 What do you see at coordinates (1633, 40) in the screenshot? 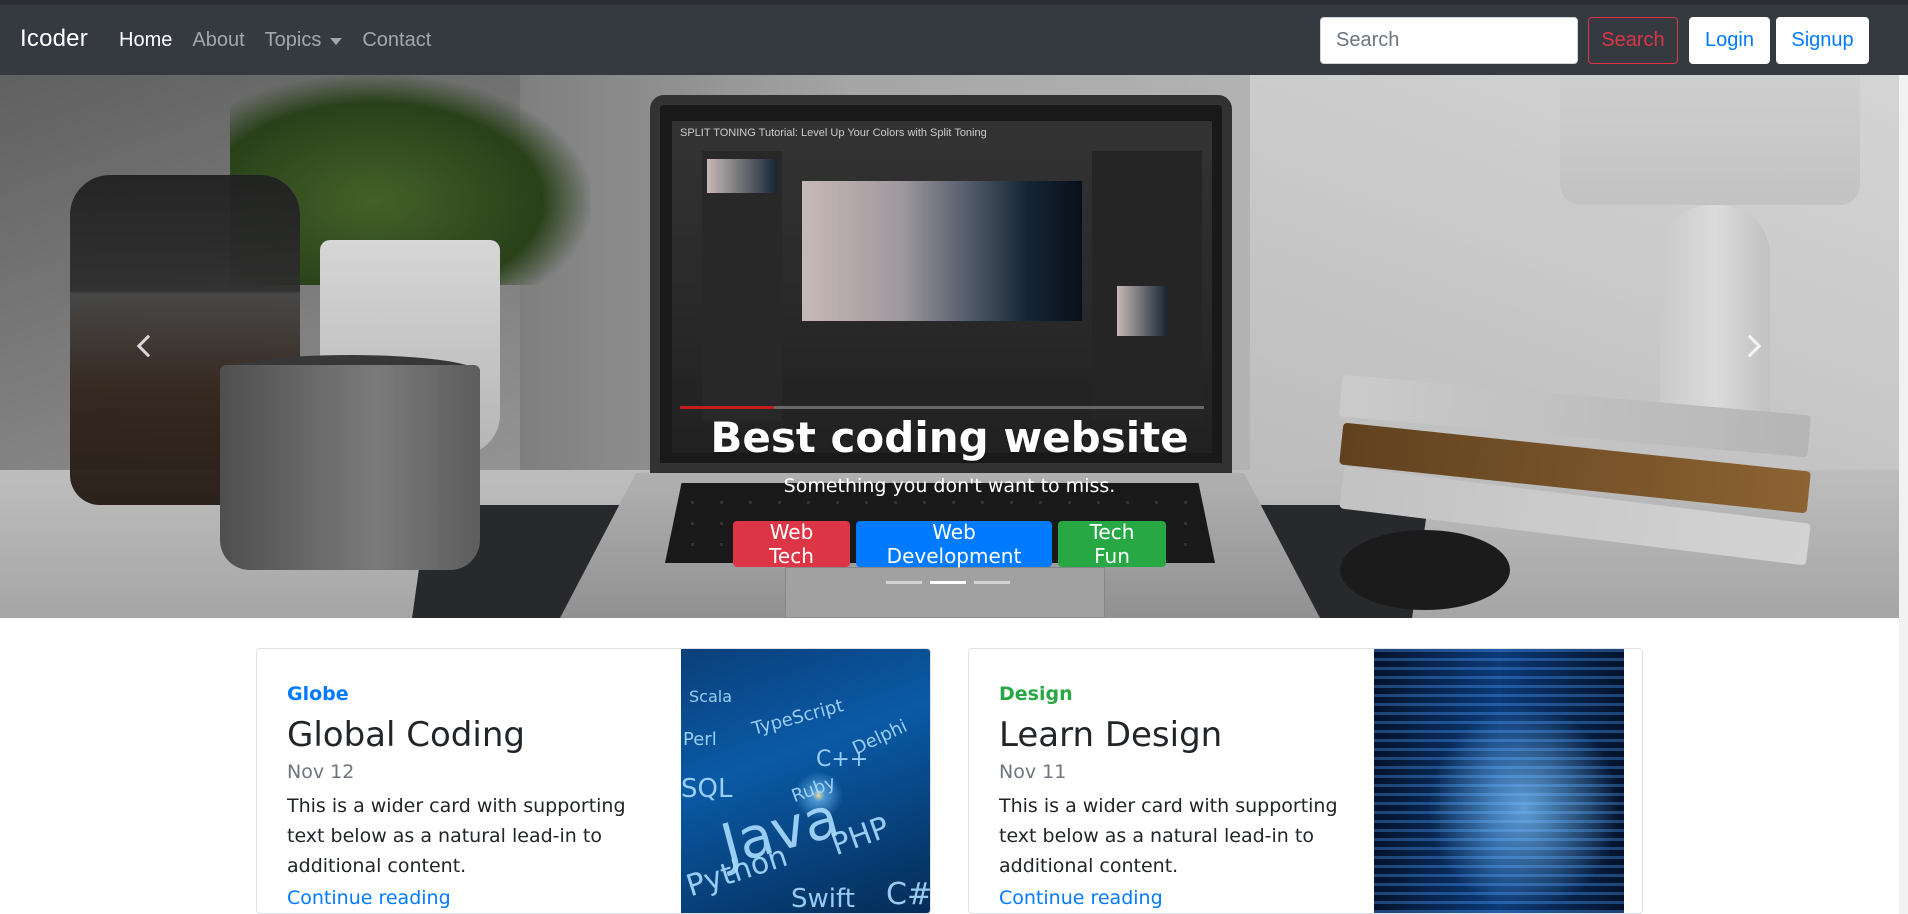
I see `search-button: Search` at bounding box center [1633, 40].